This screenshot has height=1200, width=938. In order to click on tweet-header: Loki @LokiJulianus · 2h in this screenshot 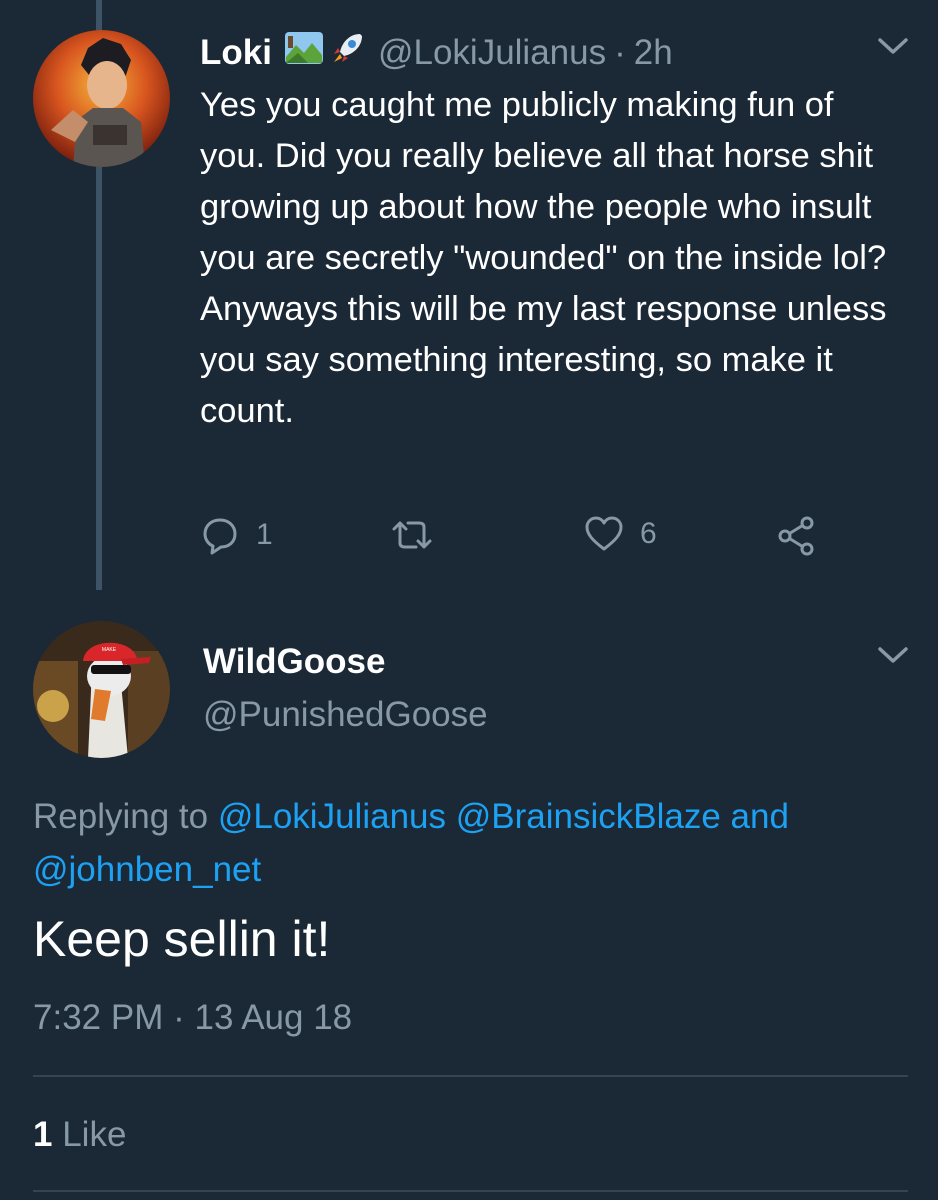, I will do `click(436, 52)`.